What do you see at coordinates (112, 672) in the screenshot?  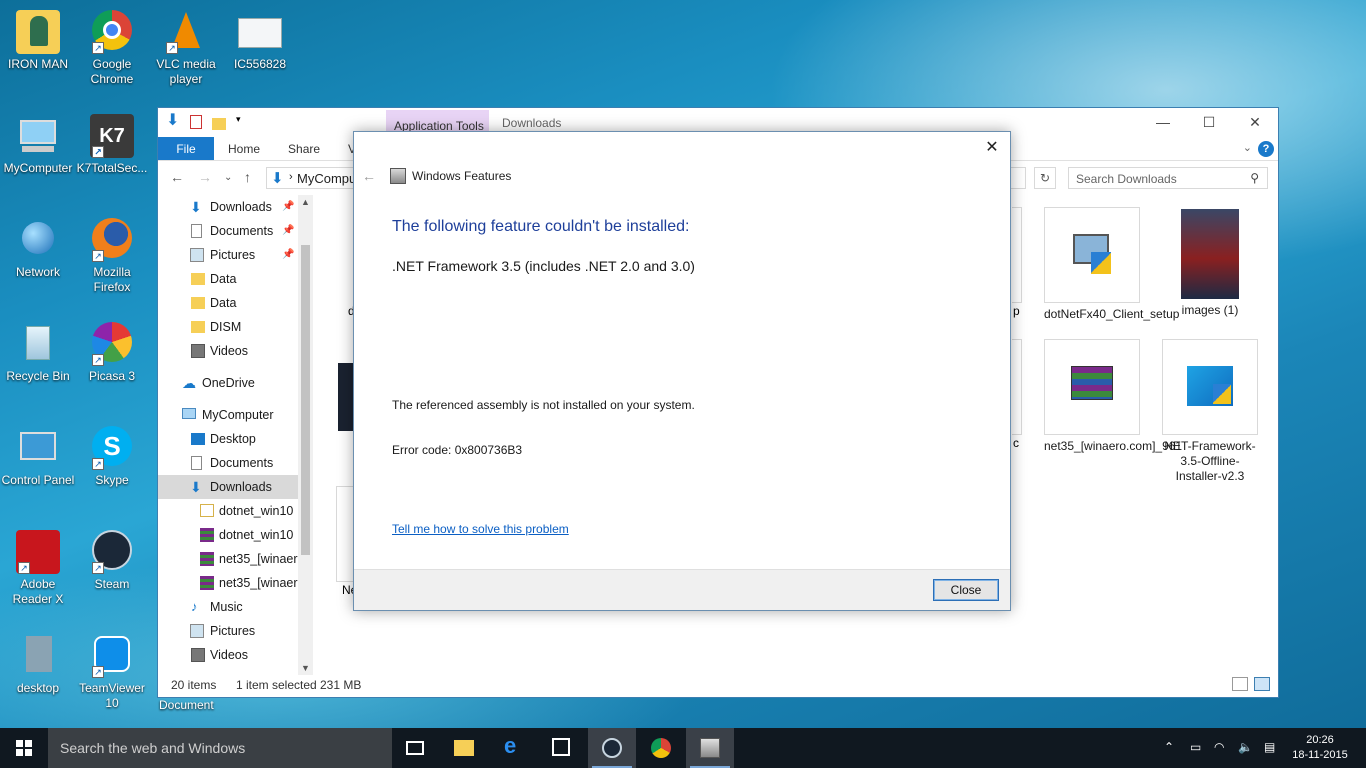 I see `desktop-icon-teamviewer: ↗ TeamViewer 10` at bounding box center [112, 672].